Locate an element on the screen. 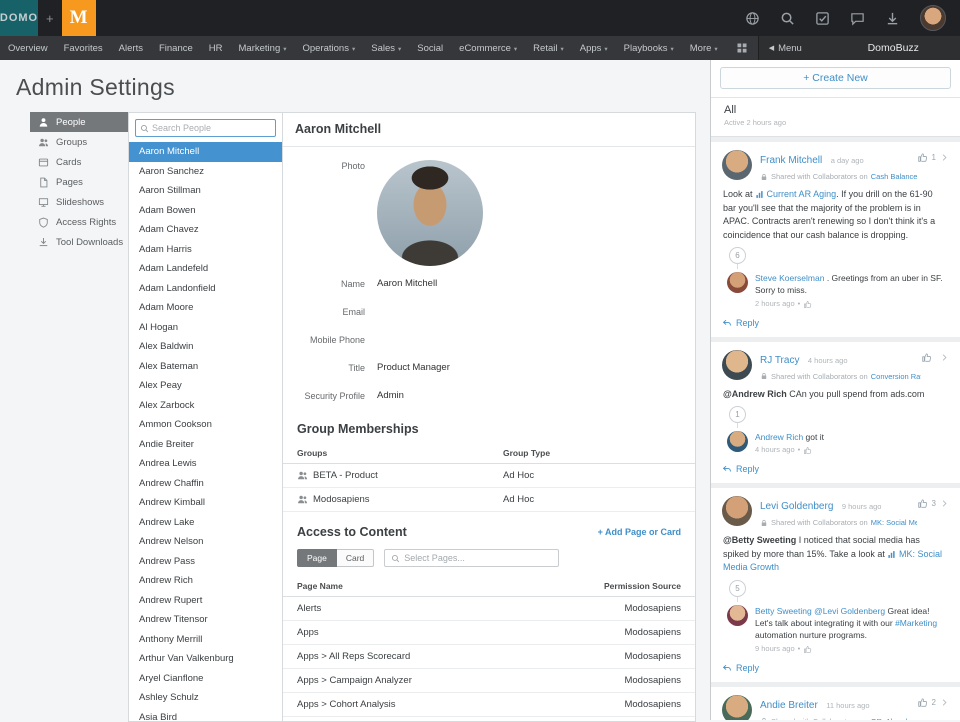  person-list-item: Arthur Van Valkenburg is located at coordinates (205, 659).